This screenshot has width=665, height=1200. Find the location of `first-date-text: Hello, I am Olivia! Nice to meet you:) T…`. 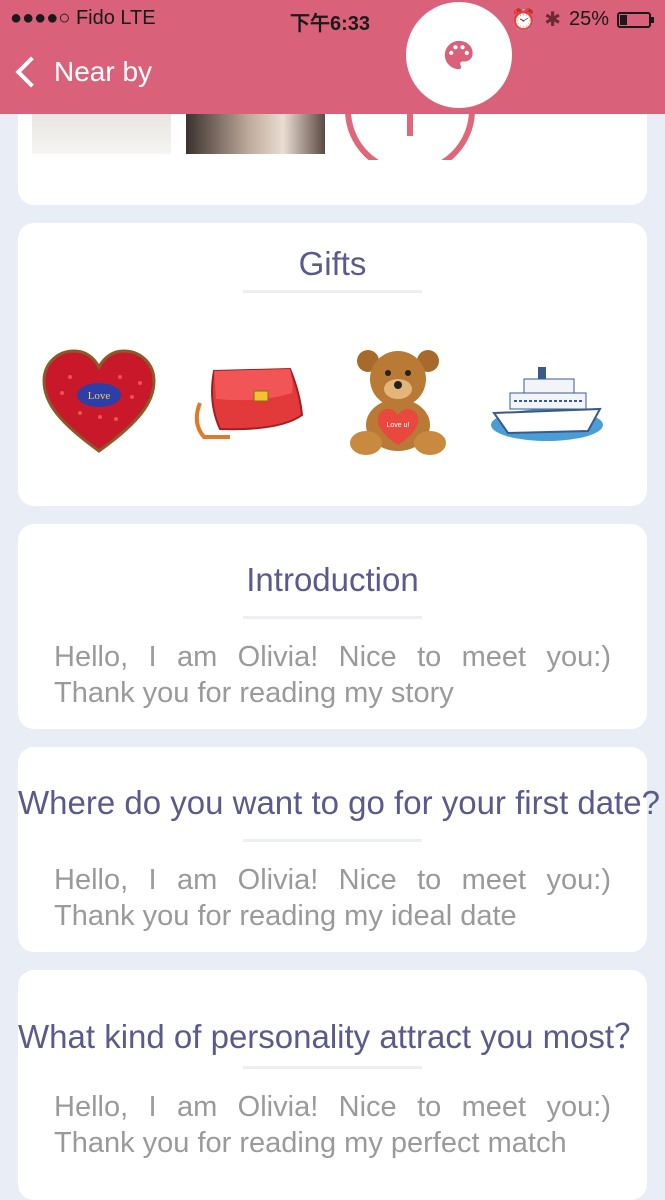

first-date-text: Hello, I am Olivia! Nice to meet you:) T… is located at coordinates (332, 898).